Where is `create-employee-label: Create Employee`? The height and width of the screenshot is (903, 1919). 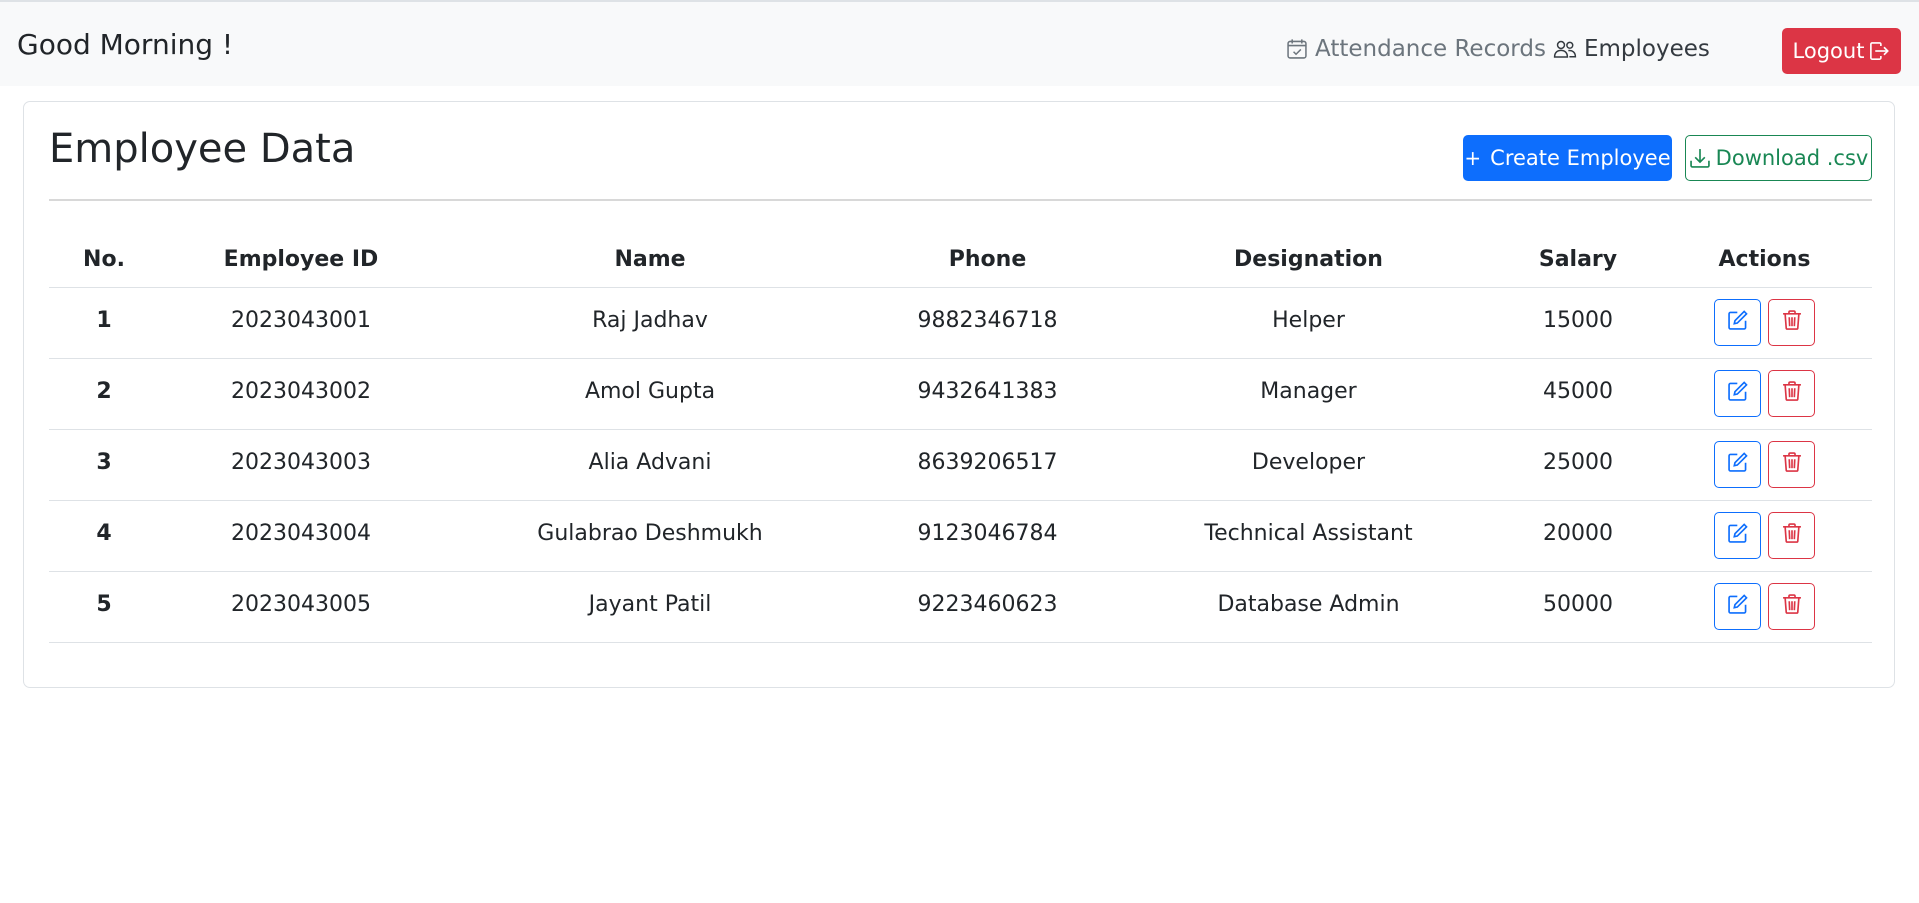
create-employee-label: Create Employee is located at coordinates (1580, 158).